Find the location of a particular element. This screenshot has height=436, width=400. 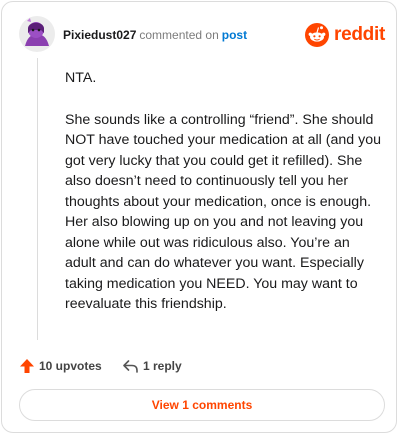

comment-paragraph: NTA. is located at coordinates (81, 78).